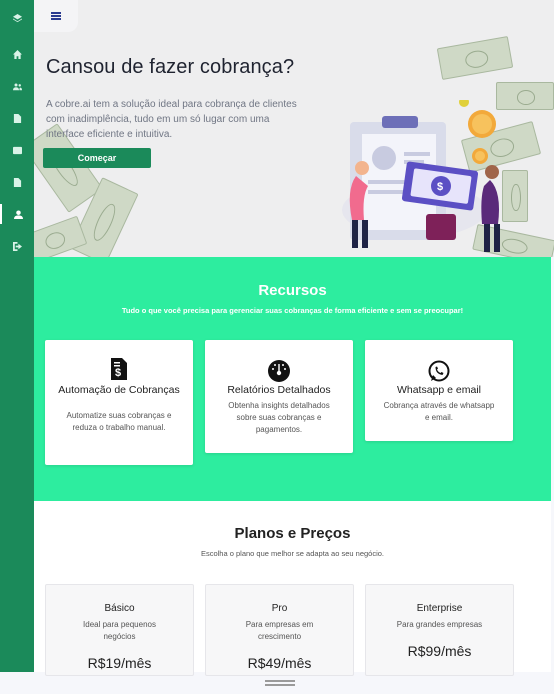  Describe the element at coordinates (17, 214) in the screenshot. I see `user-icon` at that location.